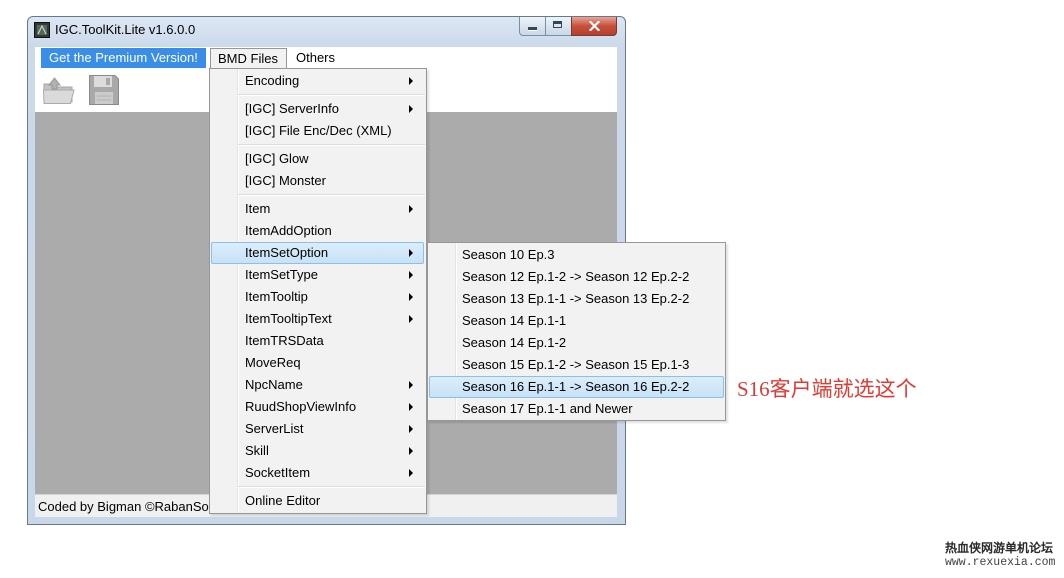 The height and width of the screenshot is (578, 1064). Describe the element at coordinates (274, 428) in the screenshot. I see `menu-item-label: ServerList` at that location.